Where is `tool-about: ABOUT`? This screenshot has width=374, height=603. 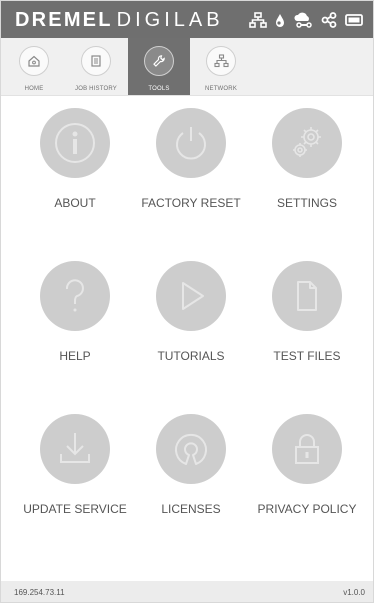
tool-about: ABOUT is located at coordinates (75, 168).